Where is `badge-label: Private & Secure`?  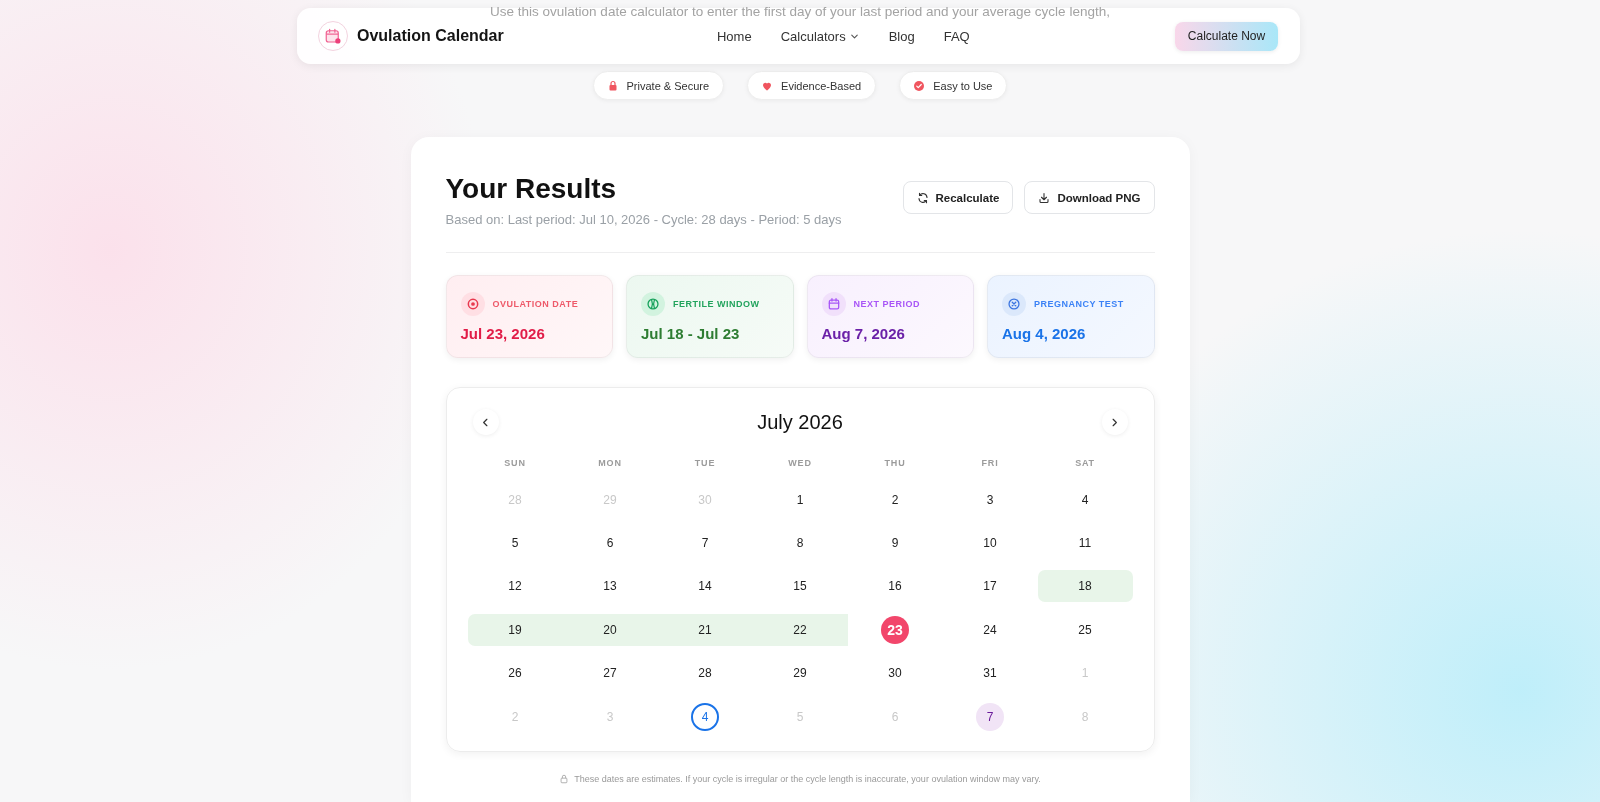
badge-label: Private & Secure is located at coordinates (668, 85).